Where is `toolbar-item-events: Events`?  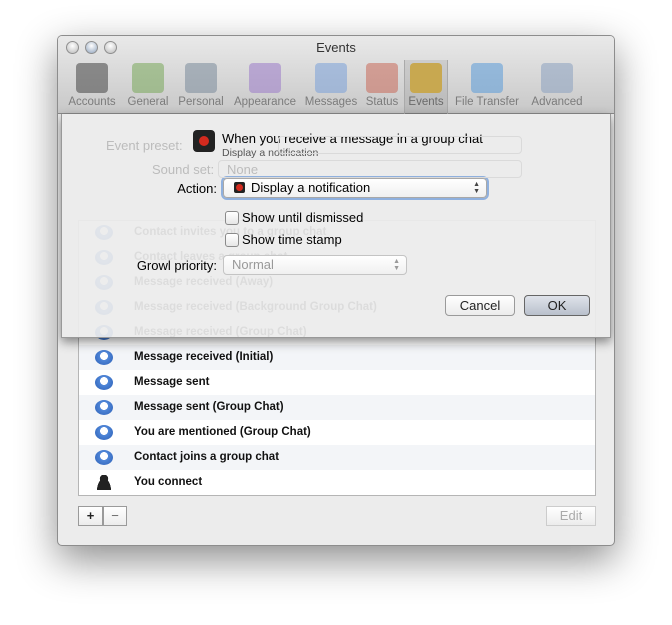
toolbar-item-events: Events is located at coordinates (426, 87).